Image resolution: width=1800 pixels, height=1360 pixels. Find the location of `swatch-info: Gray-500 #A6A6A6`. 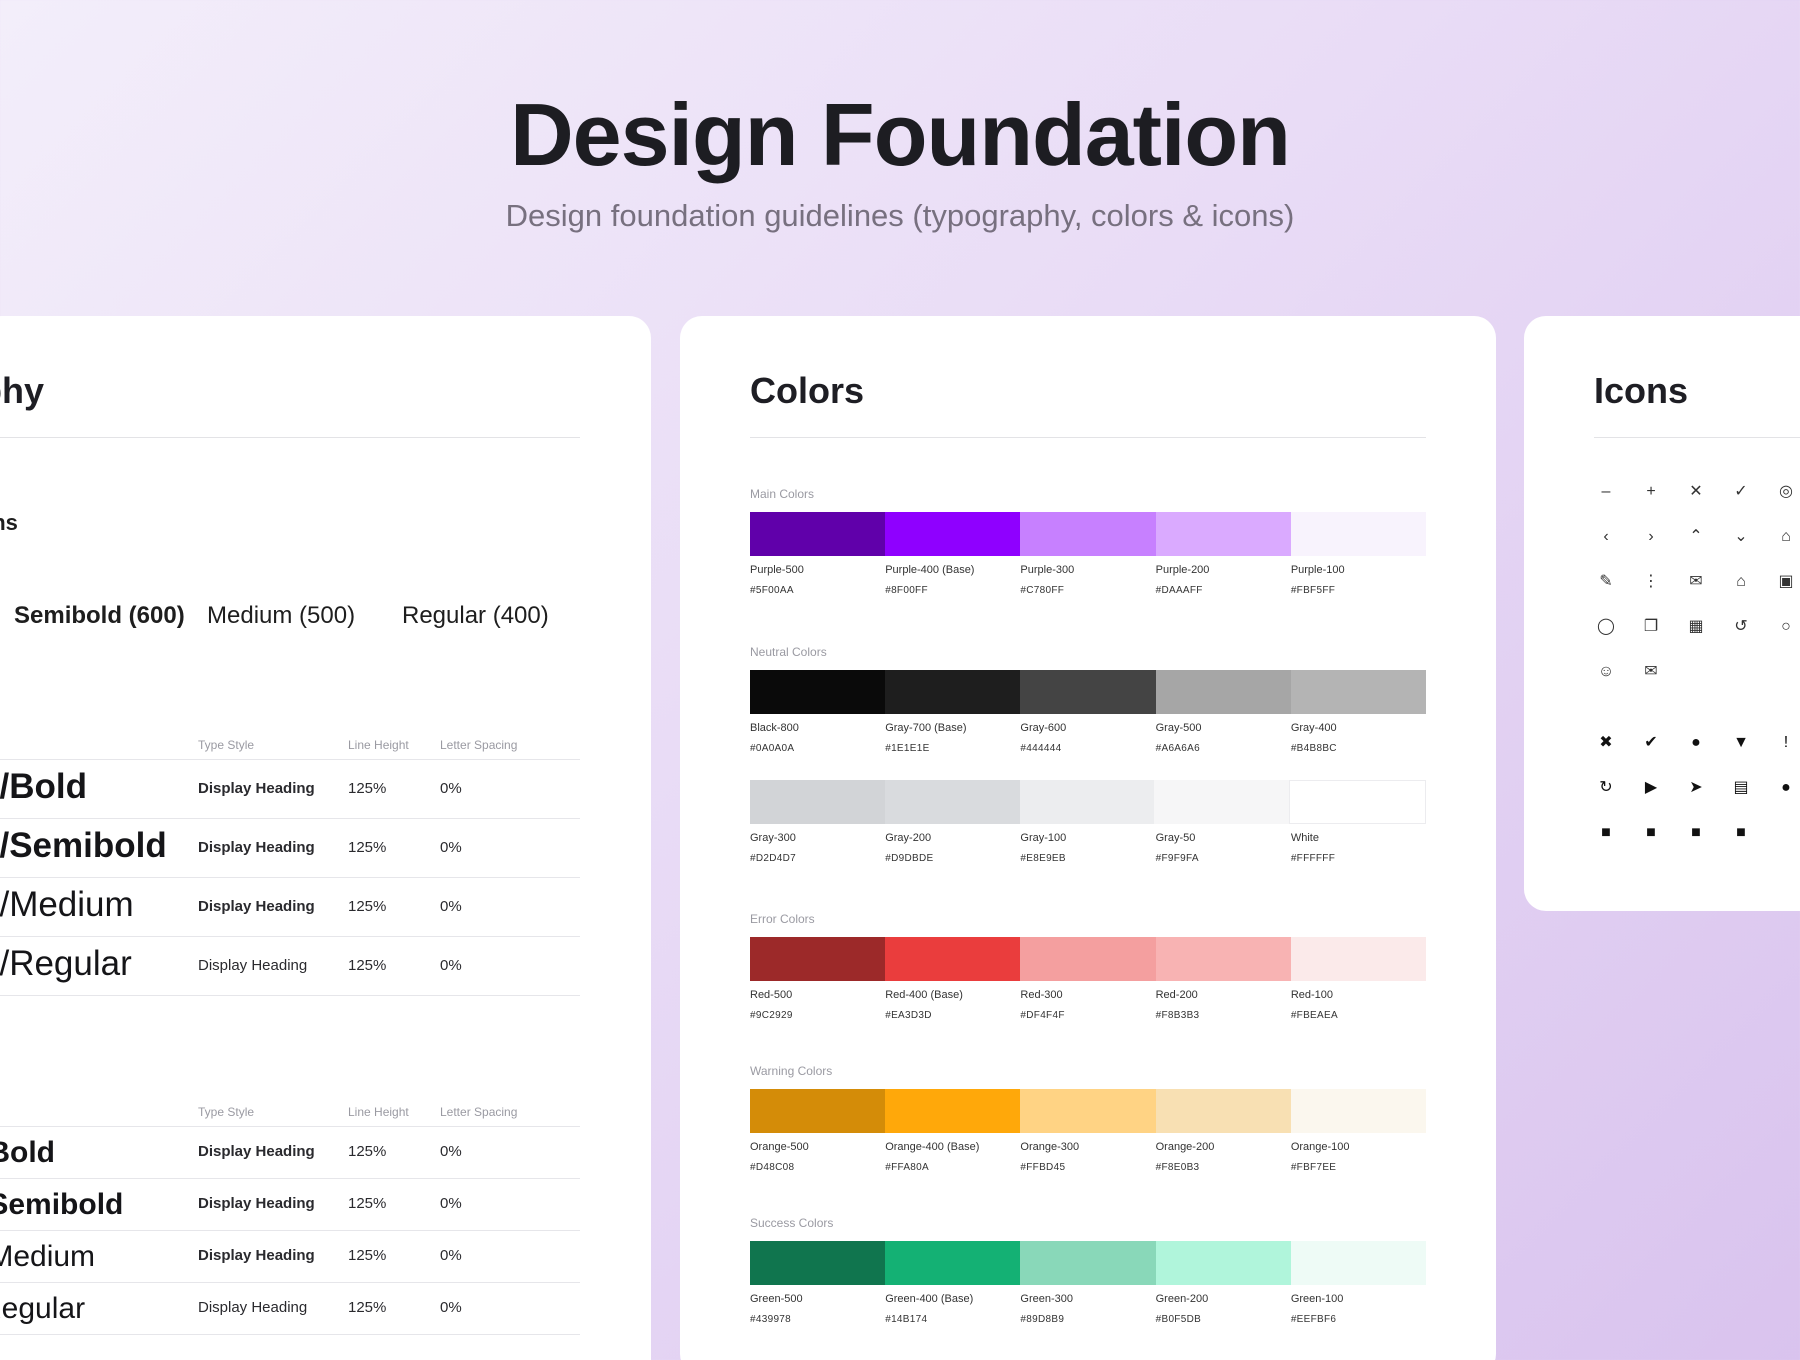

swatch-info: Gray-500 #A6A6A6 is located at coordinates (1223, 738).